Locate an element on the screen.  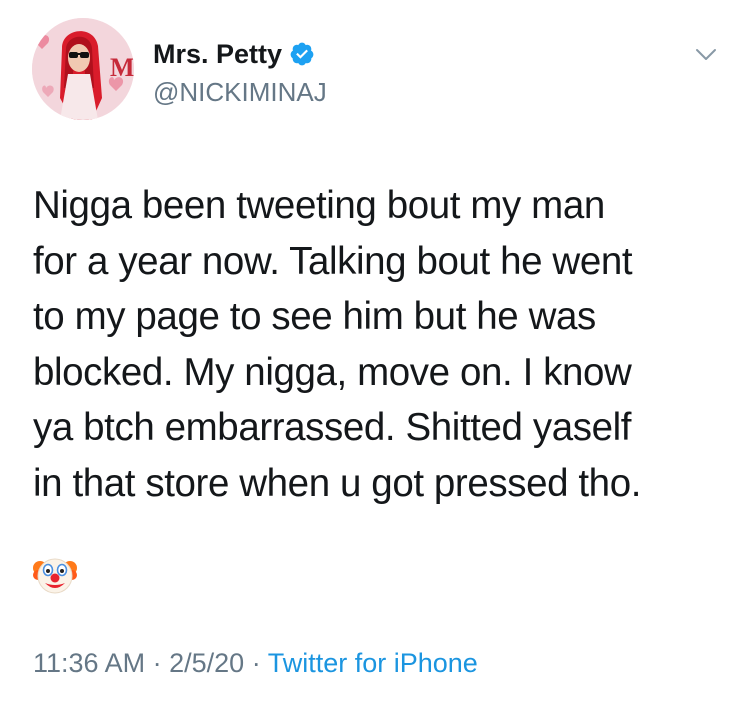
author-name-row: Mrs. Petty is located at coordinates (234, 54).